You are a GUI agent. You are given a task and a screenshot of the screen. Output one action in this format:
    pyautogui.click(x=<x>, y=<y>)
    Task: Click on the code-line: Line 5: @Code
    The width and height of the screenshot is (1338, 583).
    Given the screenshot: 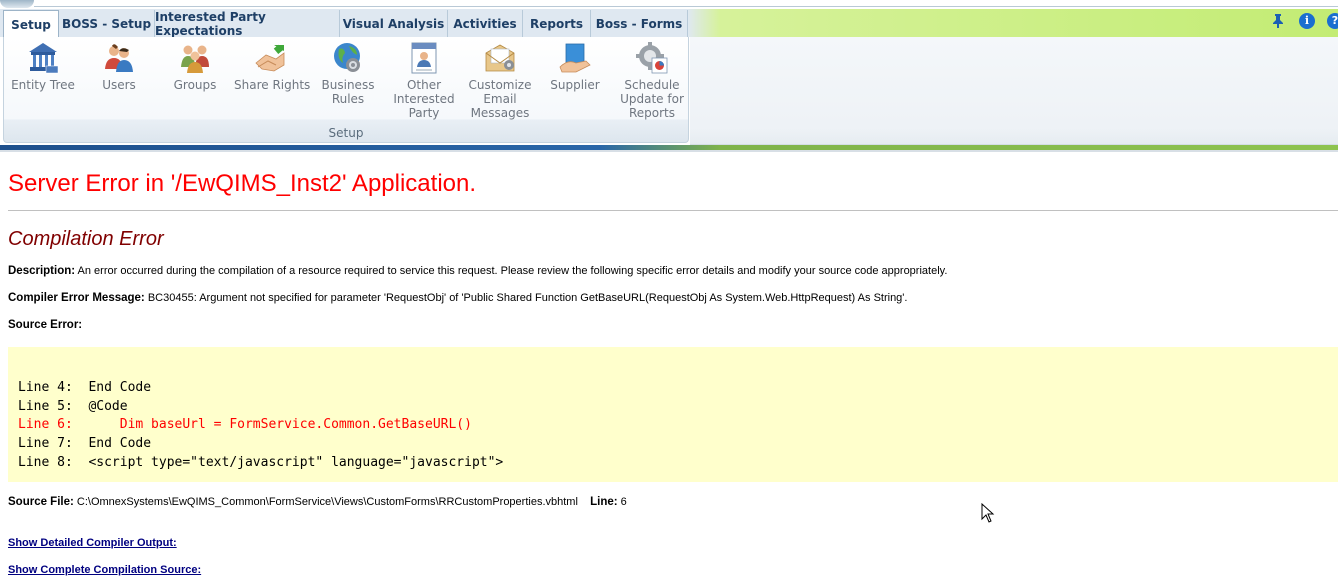 What is the action you would take?
    pyautogui.click(x=73, y=406)
    